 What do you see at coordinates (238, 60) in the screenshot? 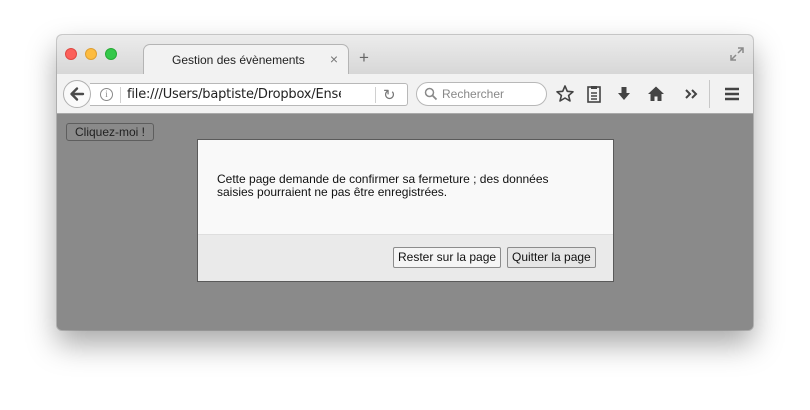
I see `tab-title: Gestion des évènements` at bounding box center [238, 60].